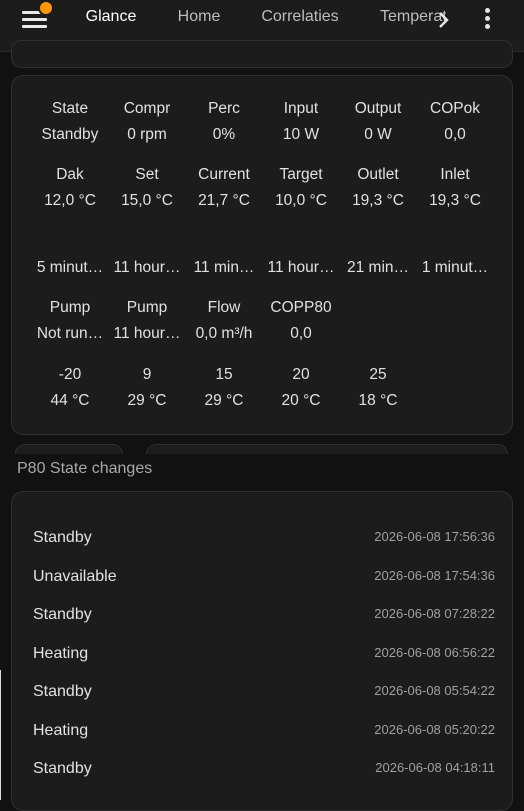 The height and width of the screenshot is (811, 524). I want to click on state-change-row: Standby 2026-06-08 07:28:22, so click(264, 617).